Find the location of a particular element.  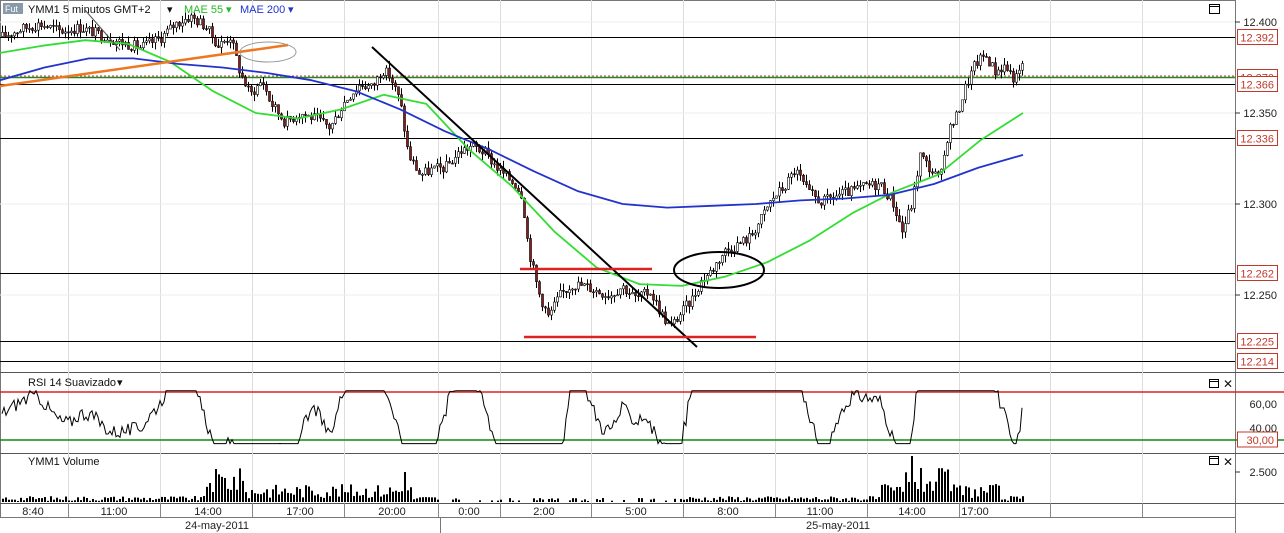

symbol-label: YMM1 5 minutos GMT+2 is located at coordinates (89, 10).